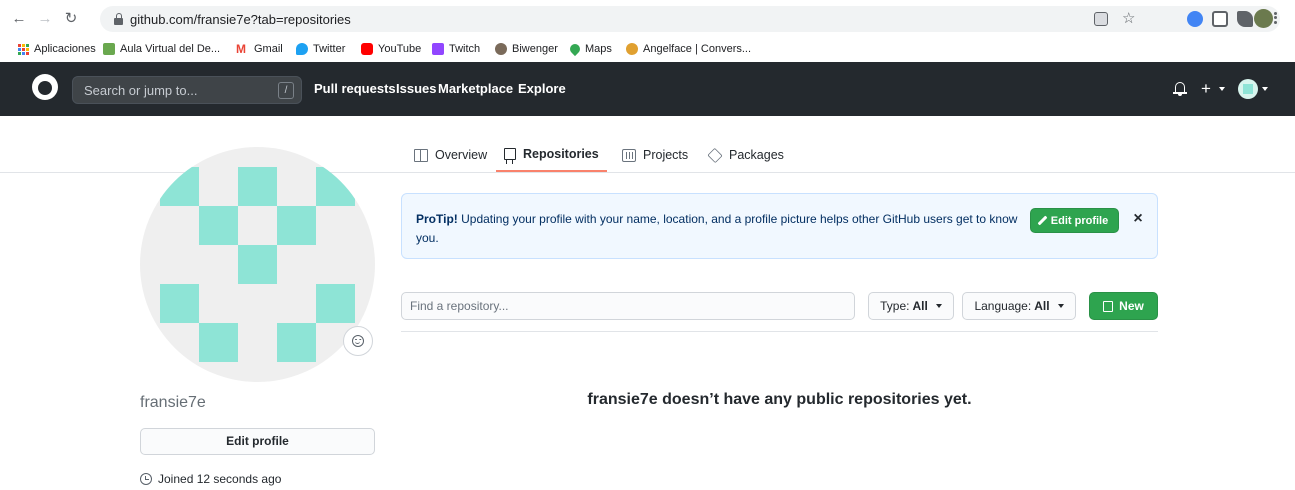 This screenshot has width=1295, height=490. What do you see at coordinates (1263, 18) in the screenshot?
I see `profile-avatar-chrome` at bounding box center [1263, 18].